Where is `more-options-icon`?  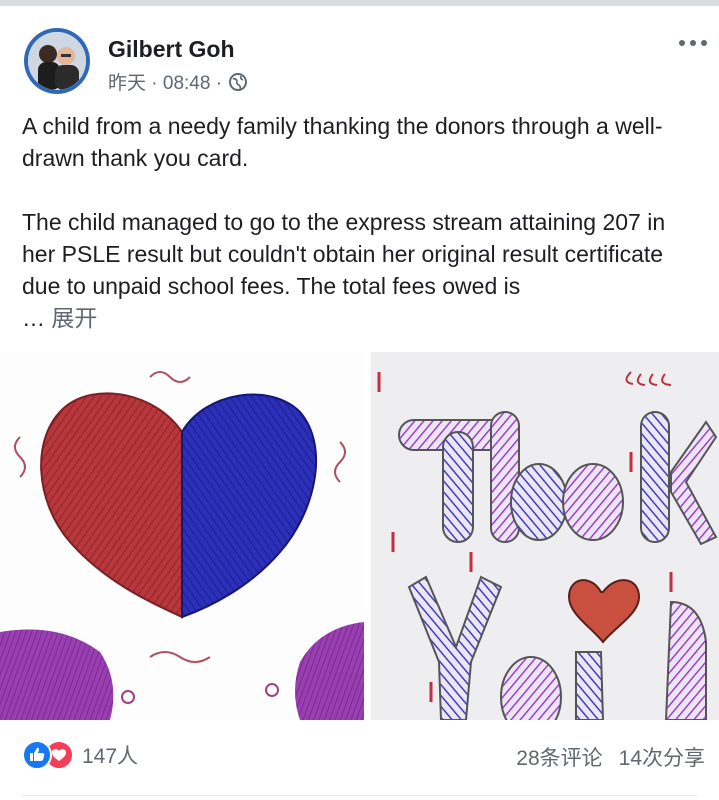 more-options-icon is located at coordinates (693, 43).